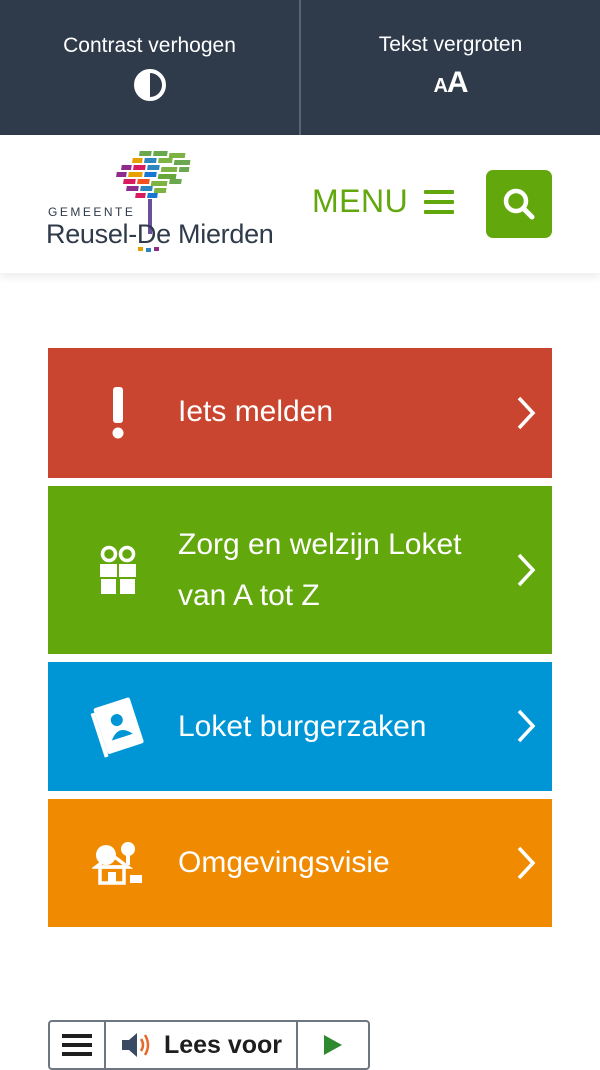  Describe the element at coordinates (284, 862) in the screenshot. I see `tile-label: Omgevingsvisie` at that location.